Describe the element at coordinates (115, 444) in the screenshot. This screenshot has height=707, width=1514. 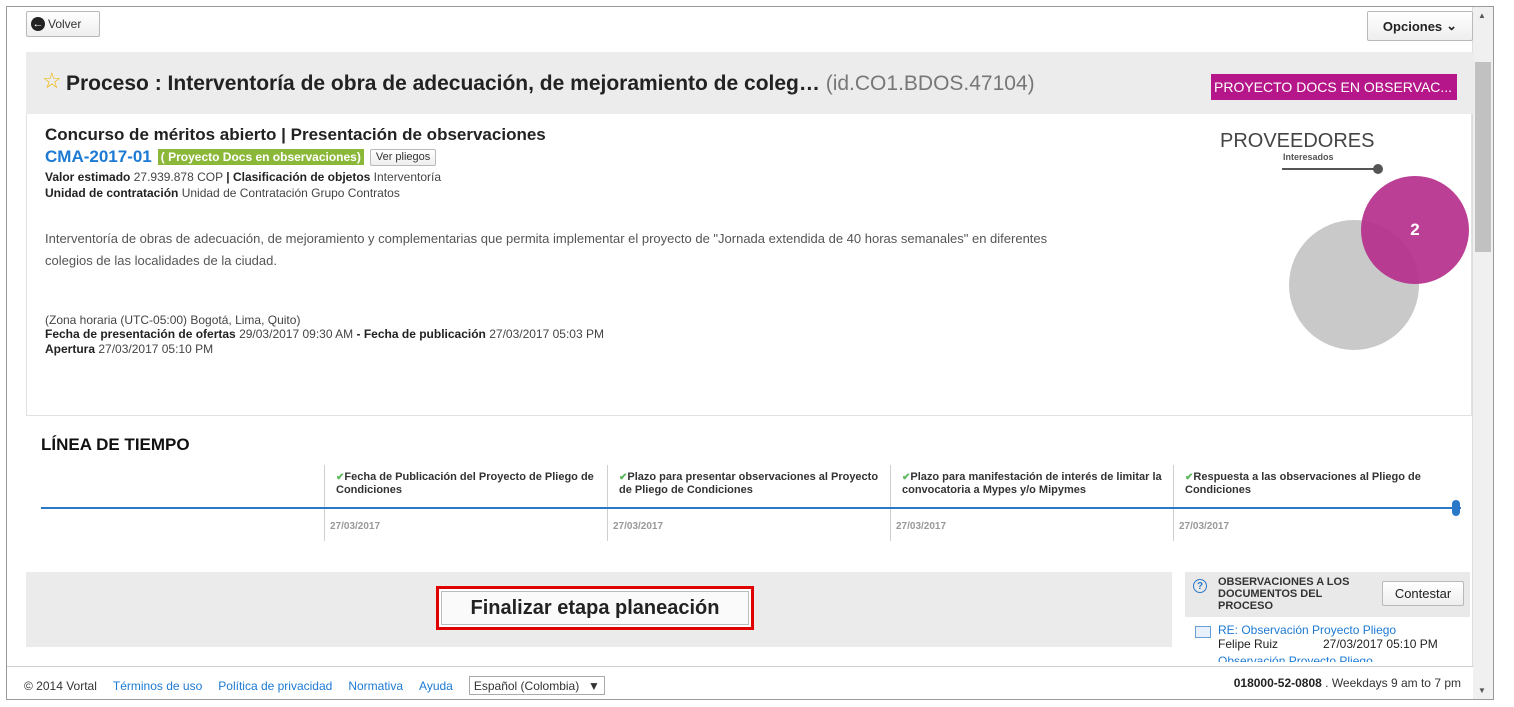
I see `timeline-title: LÍNEA DE TIEMPO` at that location.